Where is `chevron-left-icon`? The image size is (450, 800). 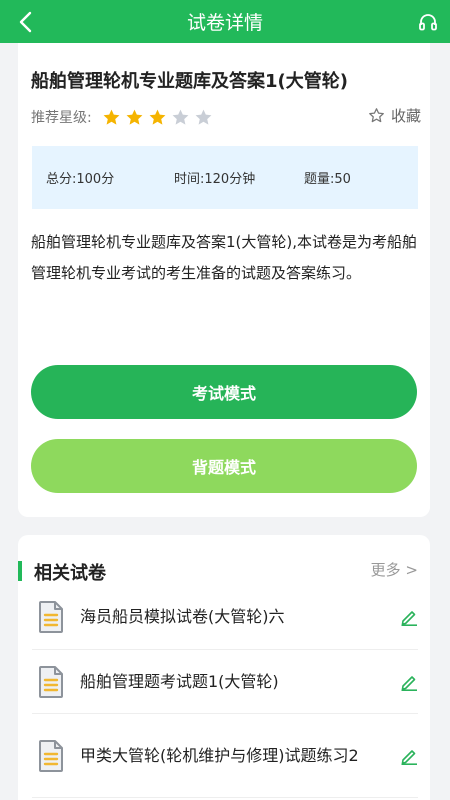
chevron-left-icon is located at coordinates (26, 22).